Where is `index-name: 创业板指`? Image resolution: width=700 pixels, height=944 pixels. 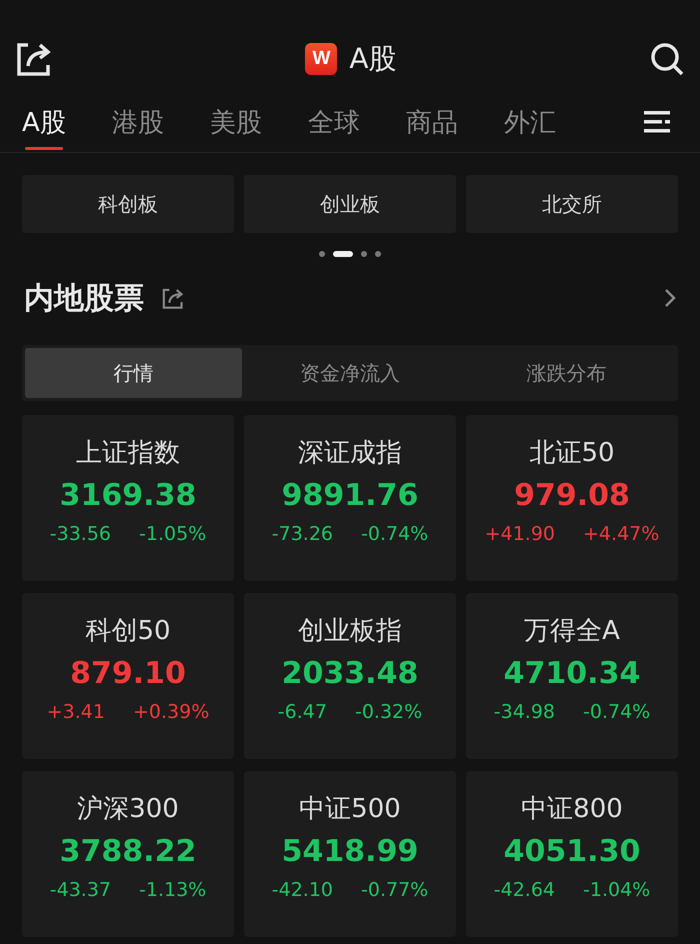 index-name: 创业板指 is located at coordinates (350, 631).